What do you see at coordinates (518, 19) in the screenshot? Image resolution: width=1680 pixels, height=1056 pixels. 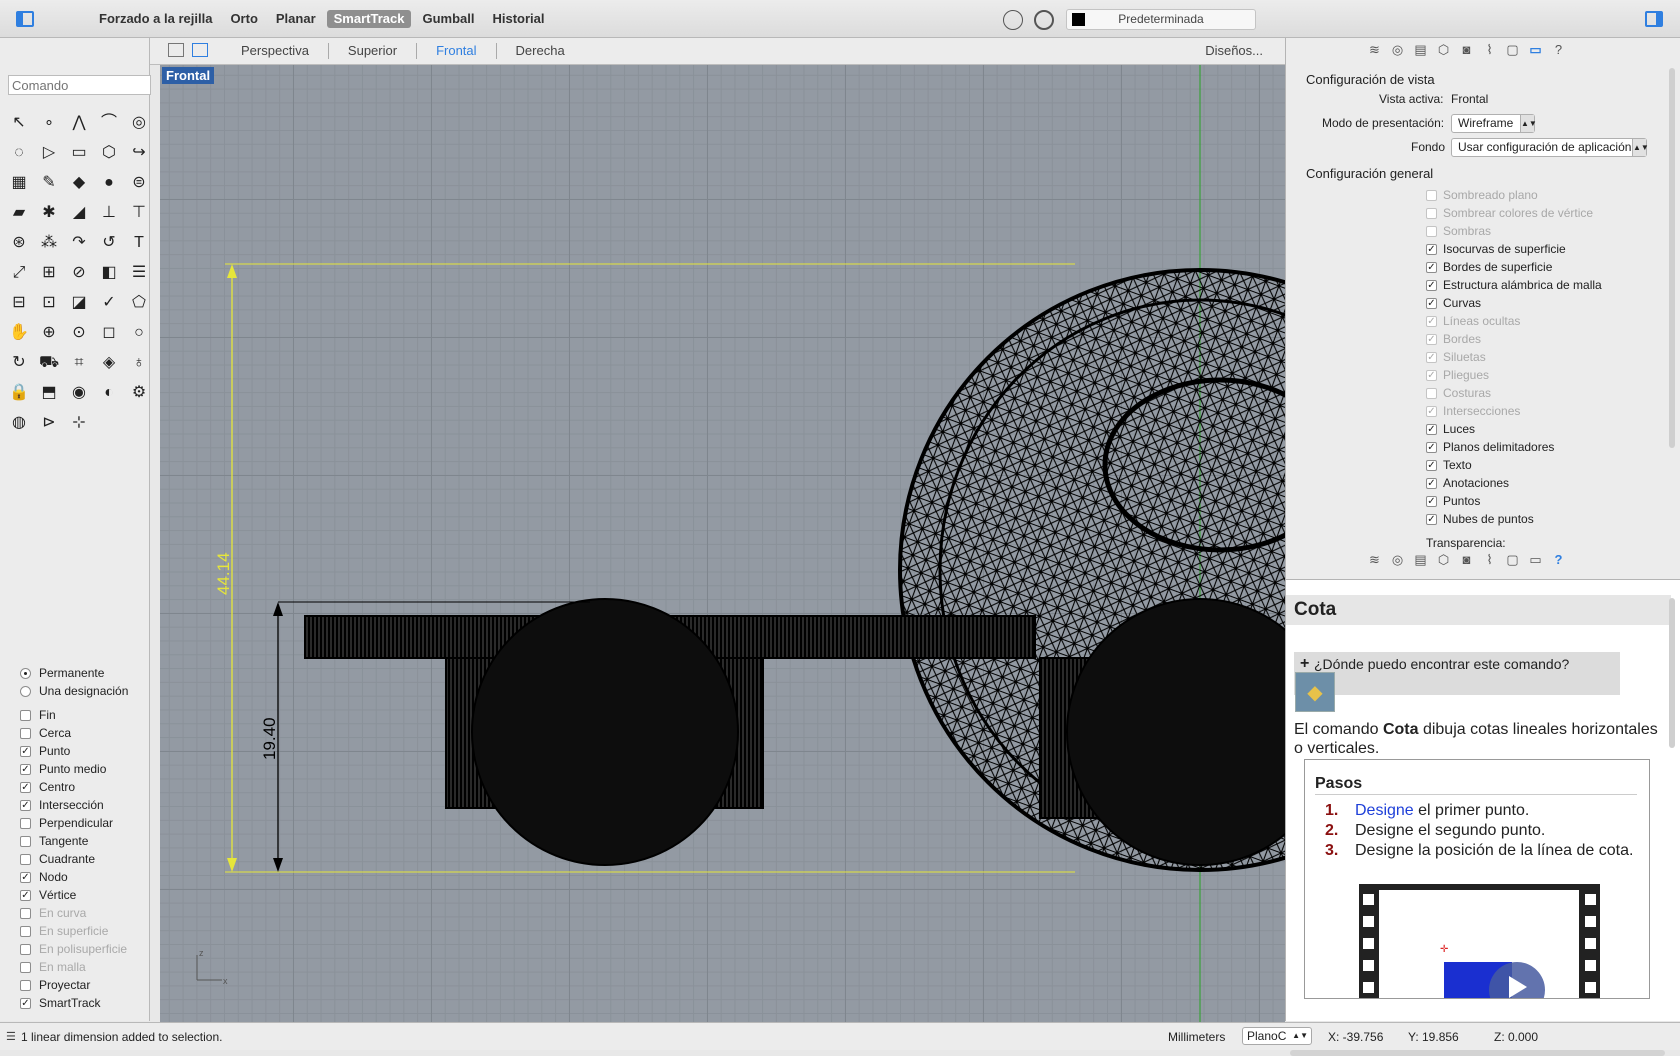 I see `toggle-historial: Historial` at bounding box center [518, 19].